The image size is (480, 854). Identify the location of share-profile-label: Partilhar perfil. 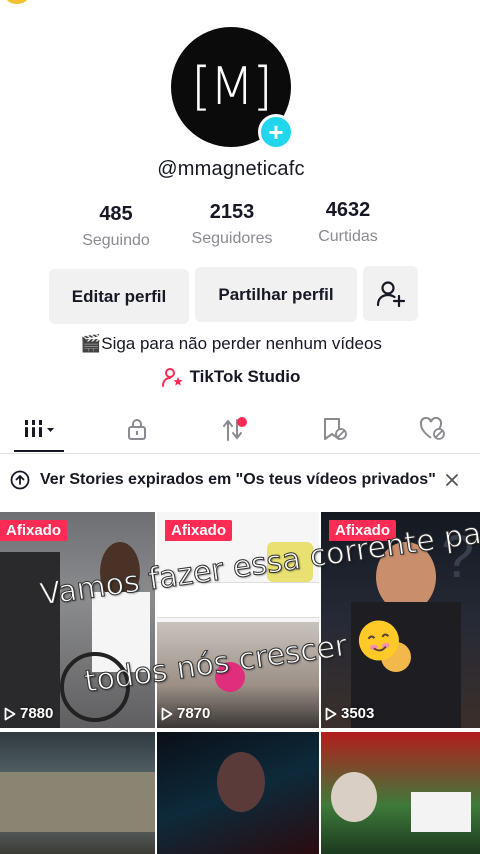
(276, 294).